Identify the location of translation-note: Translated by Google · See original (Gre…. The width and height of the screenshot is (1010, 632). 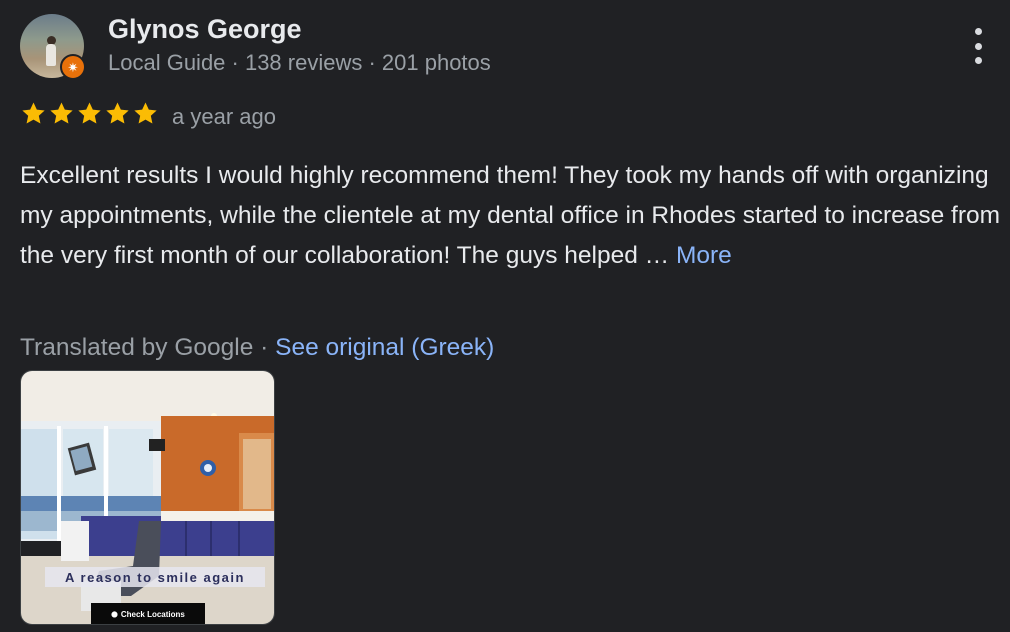
(257, 348).